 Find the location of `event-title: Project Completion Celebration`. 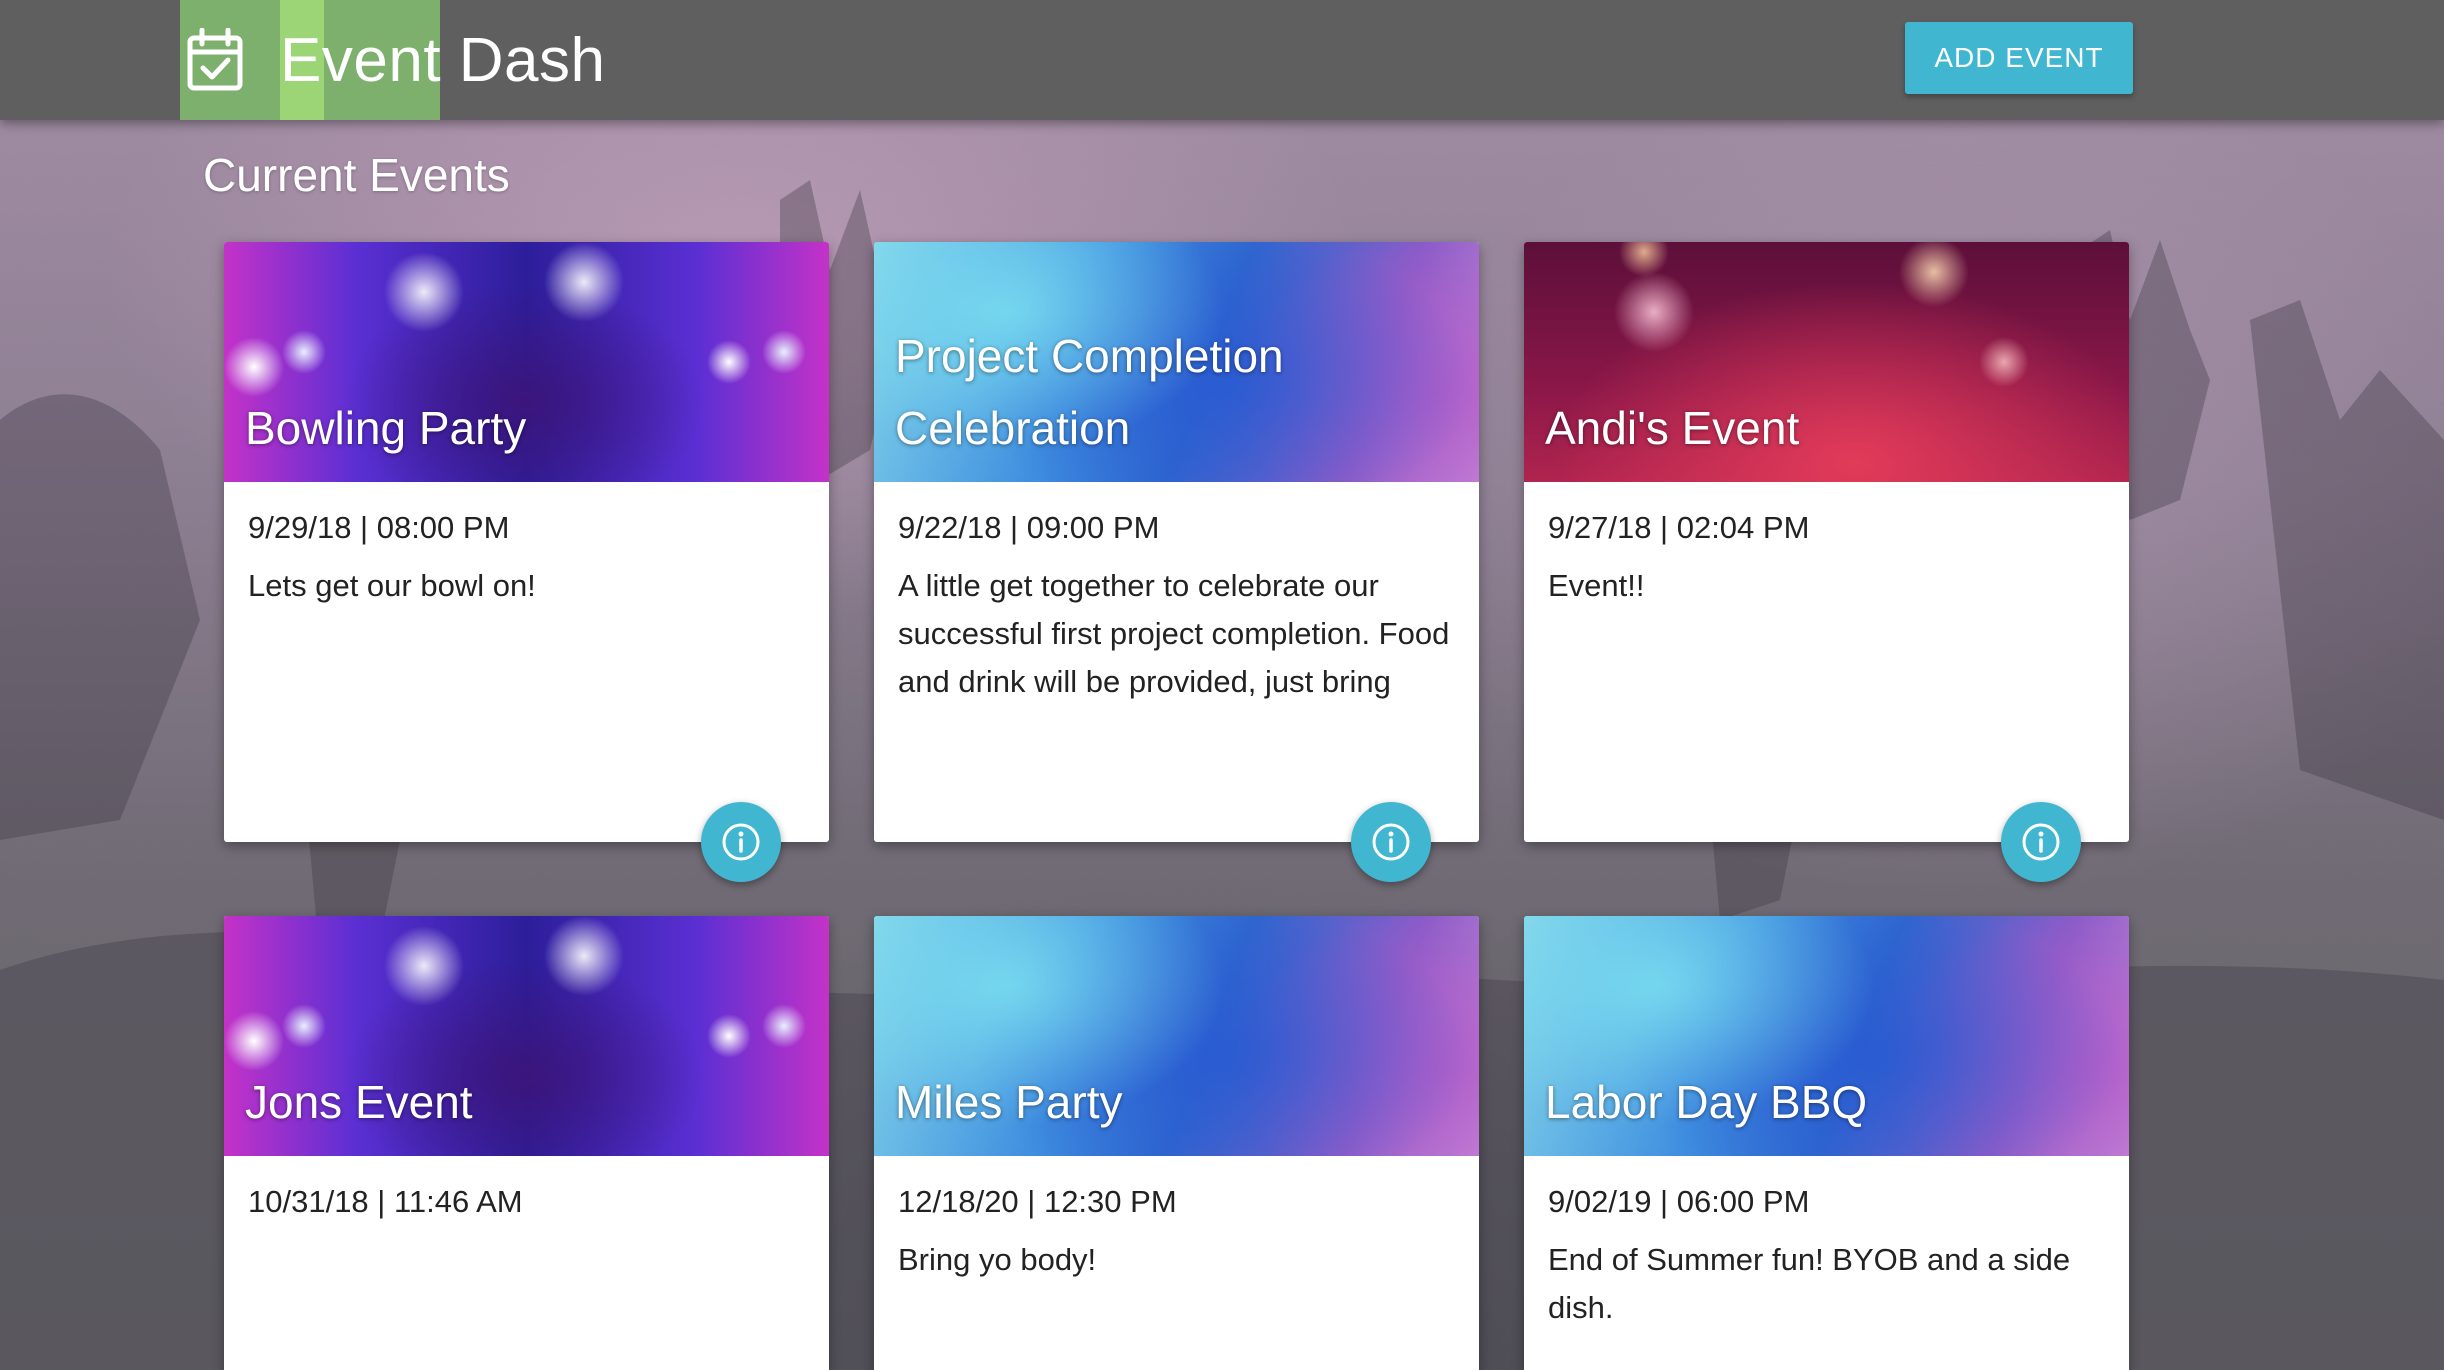

event-title: Project Completion Celebration is located at coordinates (1089, 392).